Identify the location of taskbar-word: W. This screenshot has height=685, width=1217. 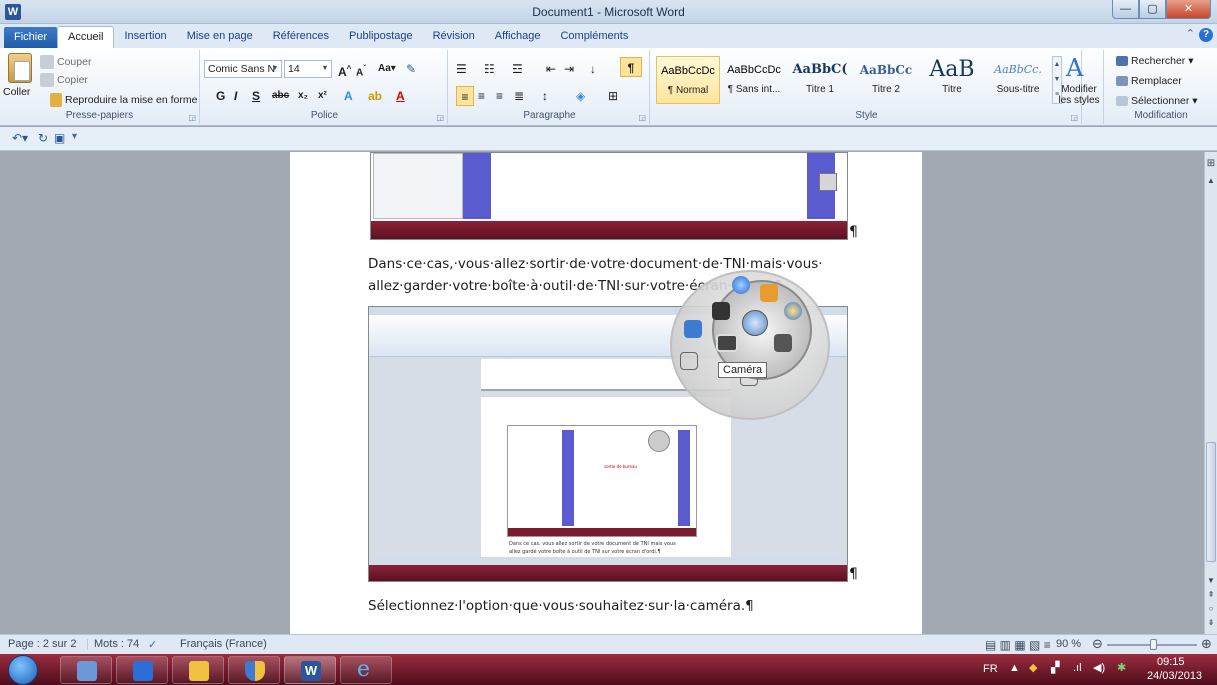
(310, 670).